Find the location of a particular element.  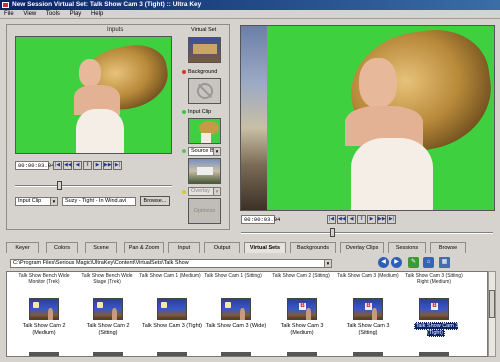

tab-scene: Scene is located at coordinates (101, 247).